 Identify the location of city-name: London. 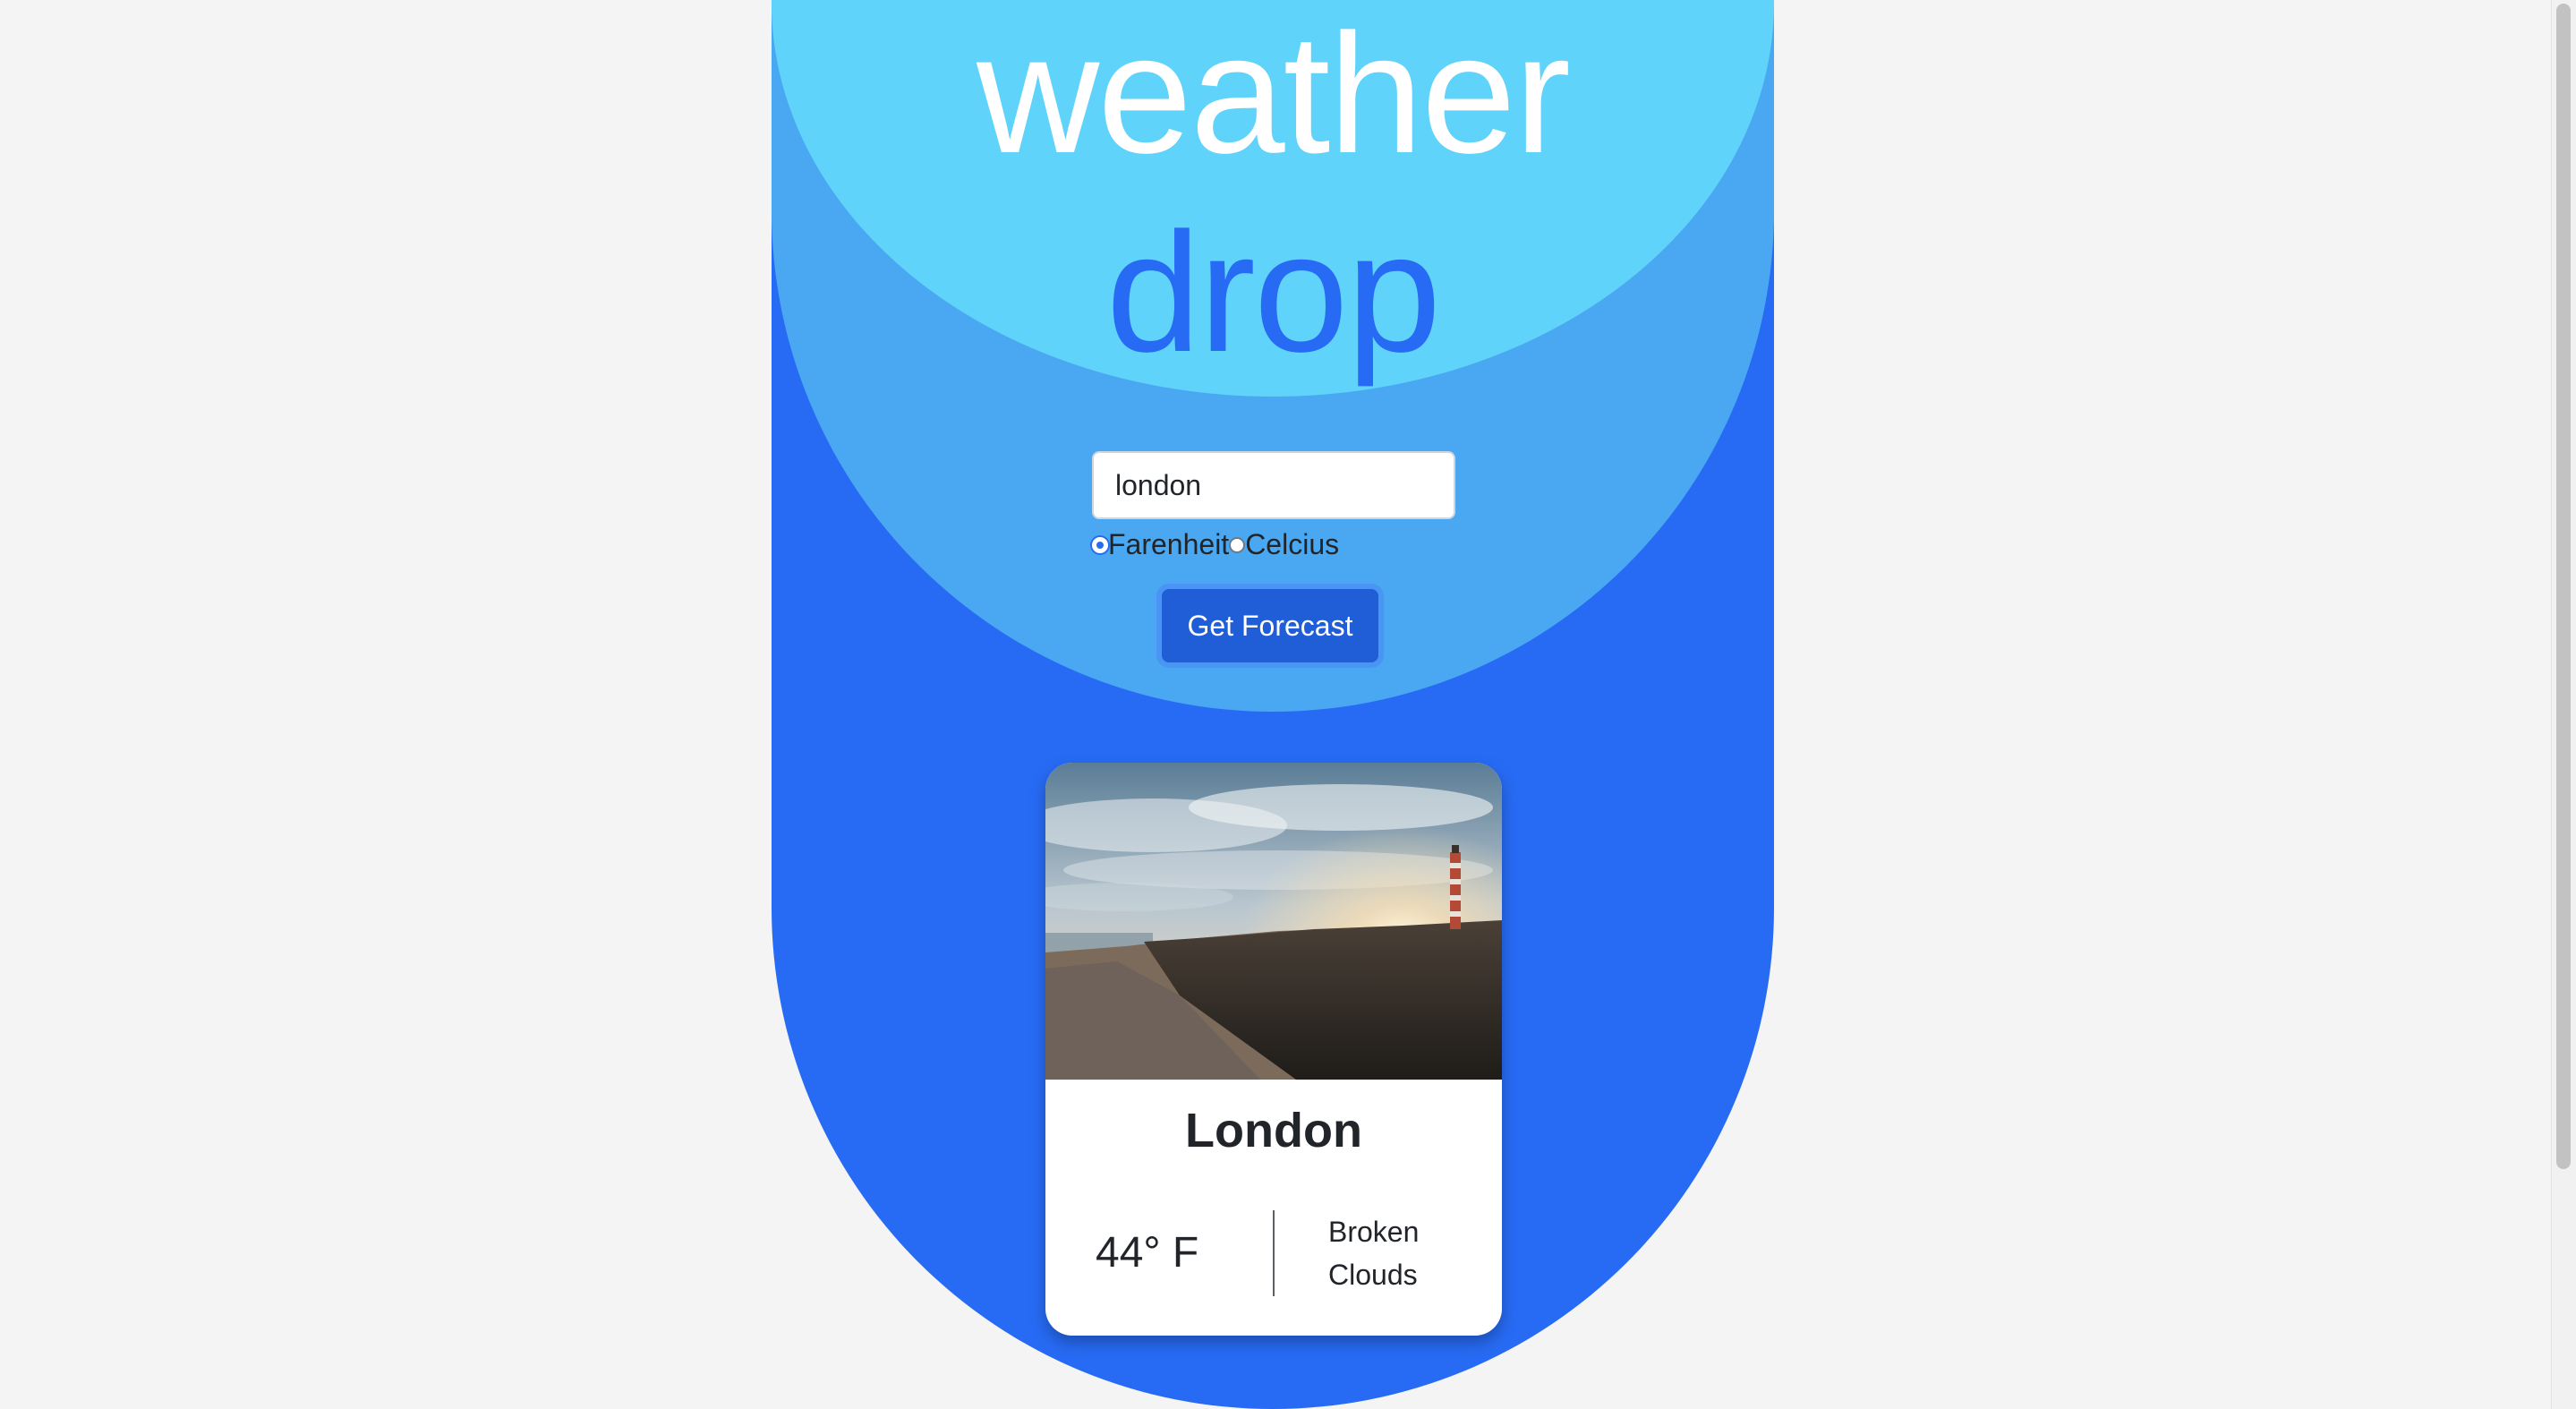
(1273, 1130).